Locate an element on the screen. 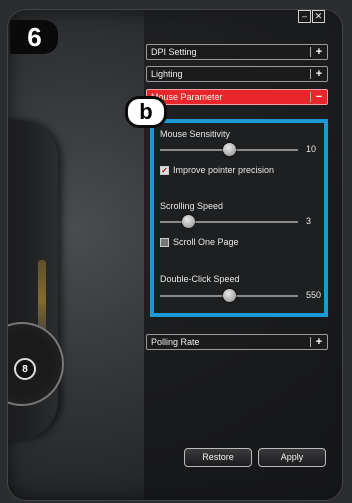 The height and width of the screenshot is (503, 352). section-label: Mouse Parameter is located at coordinates (187, 97).